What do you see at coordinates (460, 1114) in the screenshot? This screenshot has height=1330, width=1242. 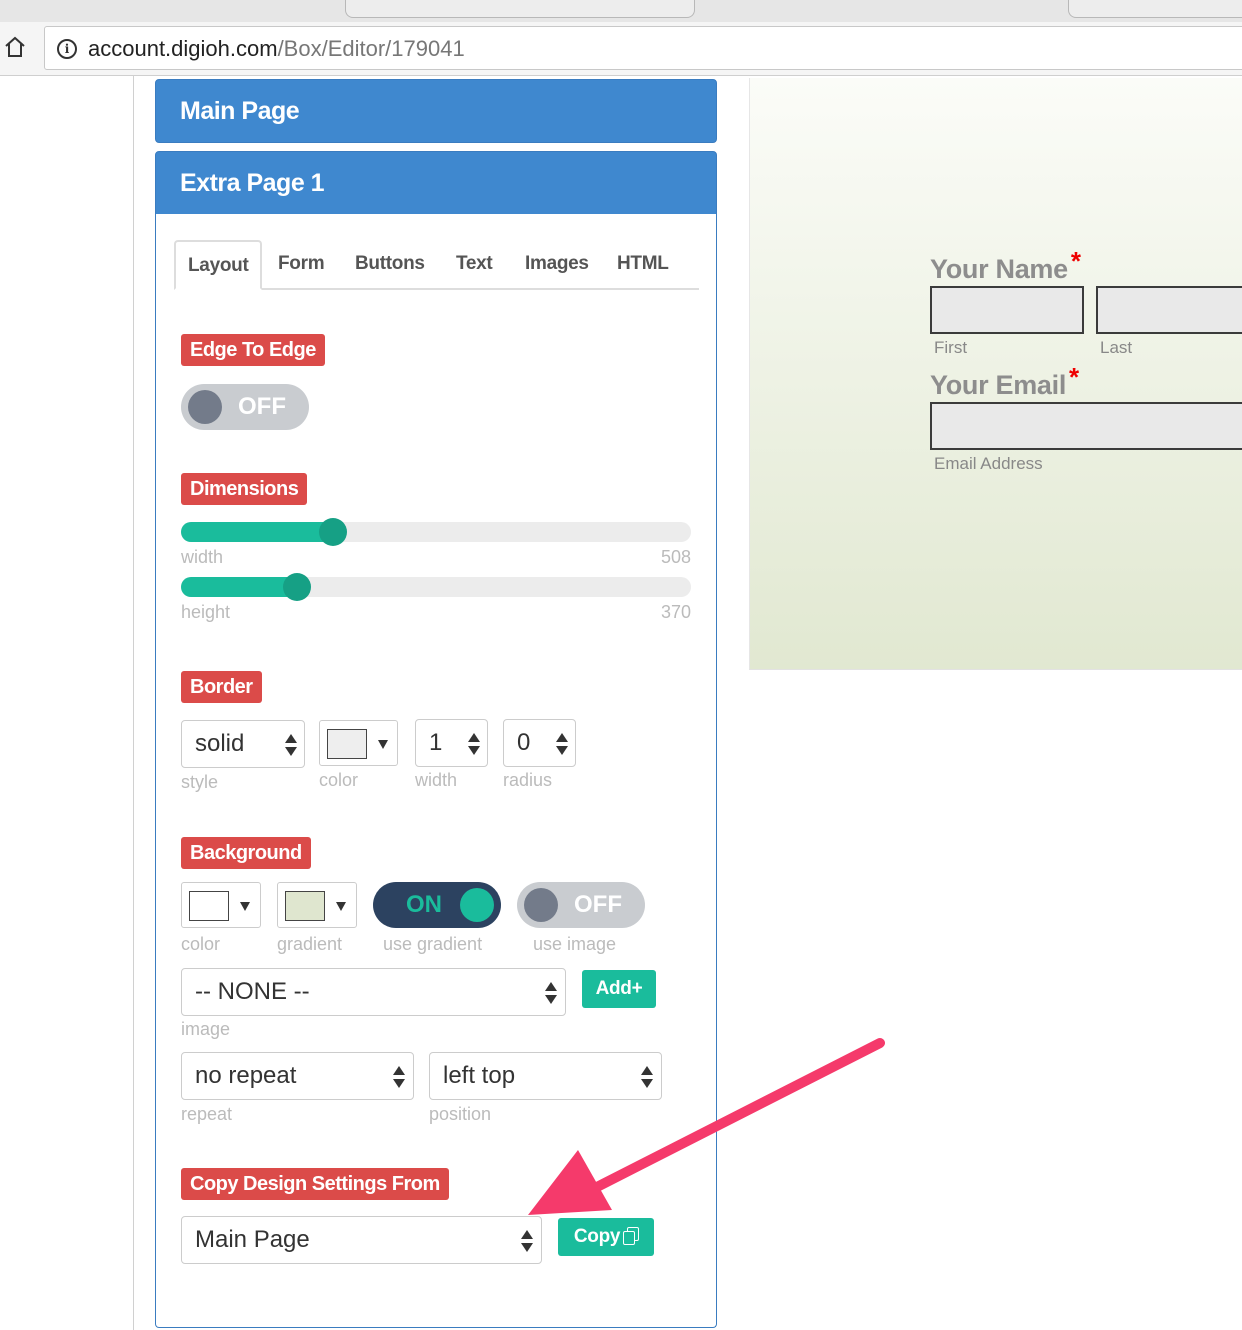 I see `background-position-caption: position` at bounding box center [460, 1114].